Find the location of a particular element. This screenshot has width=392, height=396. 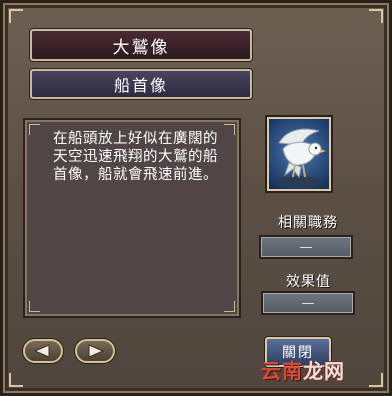

arrow-right-icon is located at coordinates (96, 351).